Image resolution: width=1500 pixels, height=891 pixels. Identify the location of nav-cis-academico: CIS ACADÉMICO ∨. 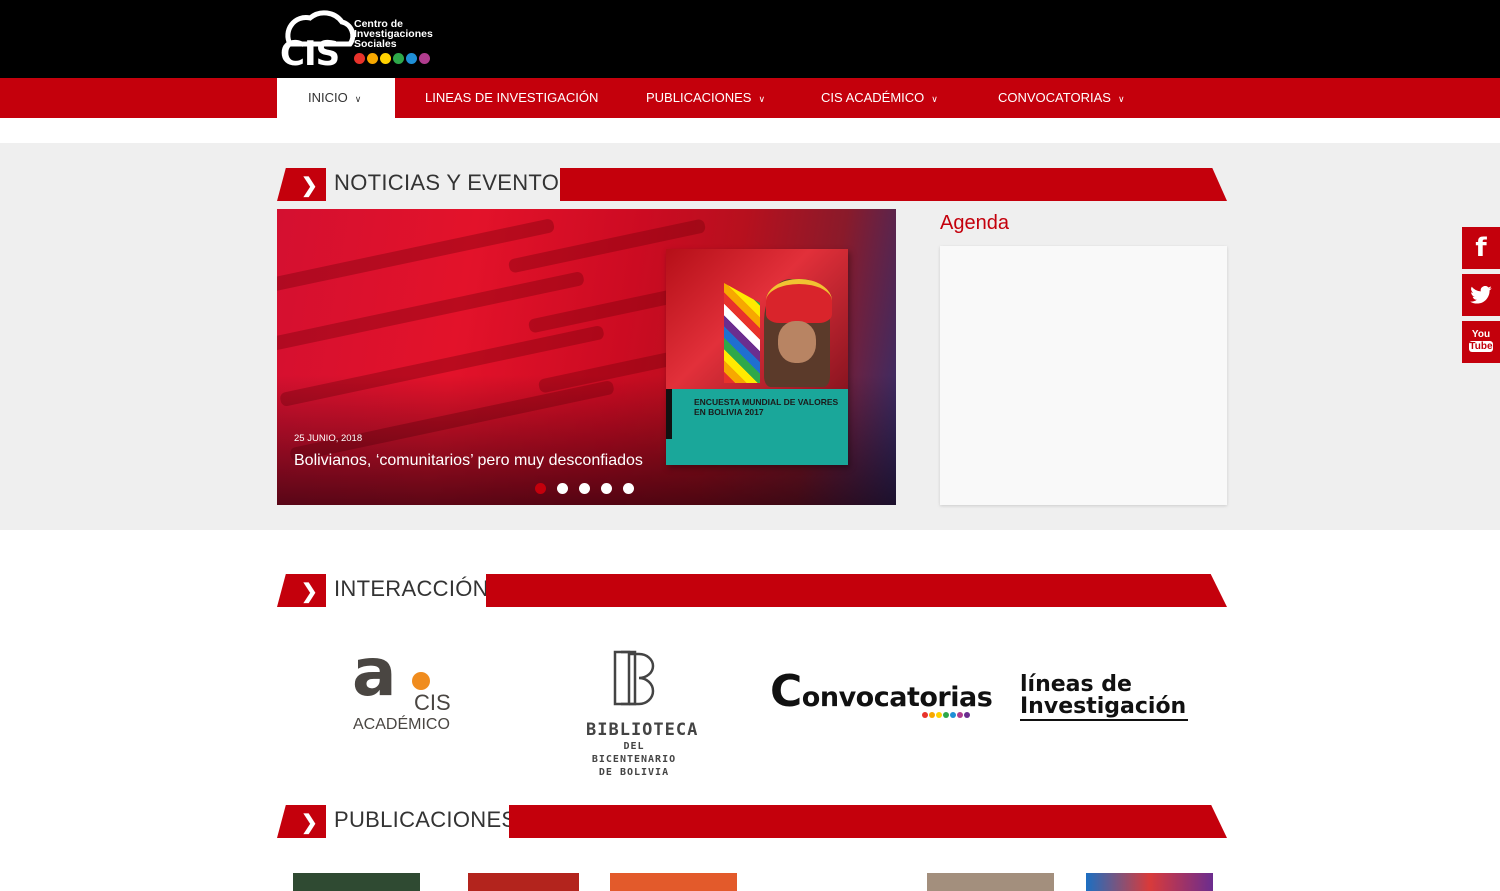
(879, 98).